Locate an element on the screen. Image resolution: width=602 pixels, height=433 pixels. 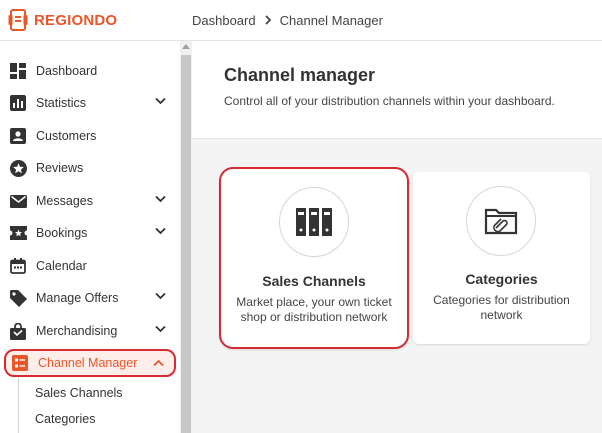
regiondo-logo-icon is located at coordinates (18, 20).